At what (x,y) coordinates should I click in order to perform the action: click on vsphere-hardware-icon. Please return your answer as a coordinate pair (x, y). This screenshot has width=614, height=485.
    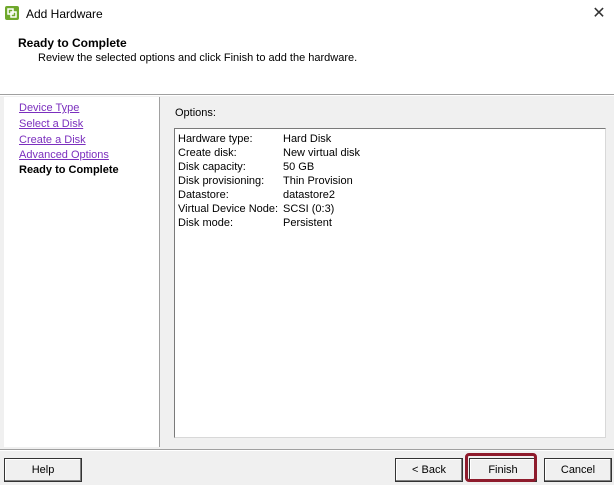
    Looking at the image, I should click on (12, 13).